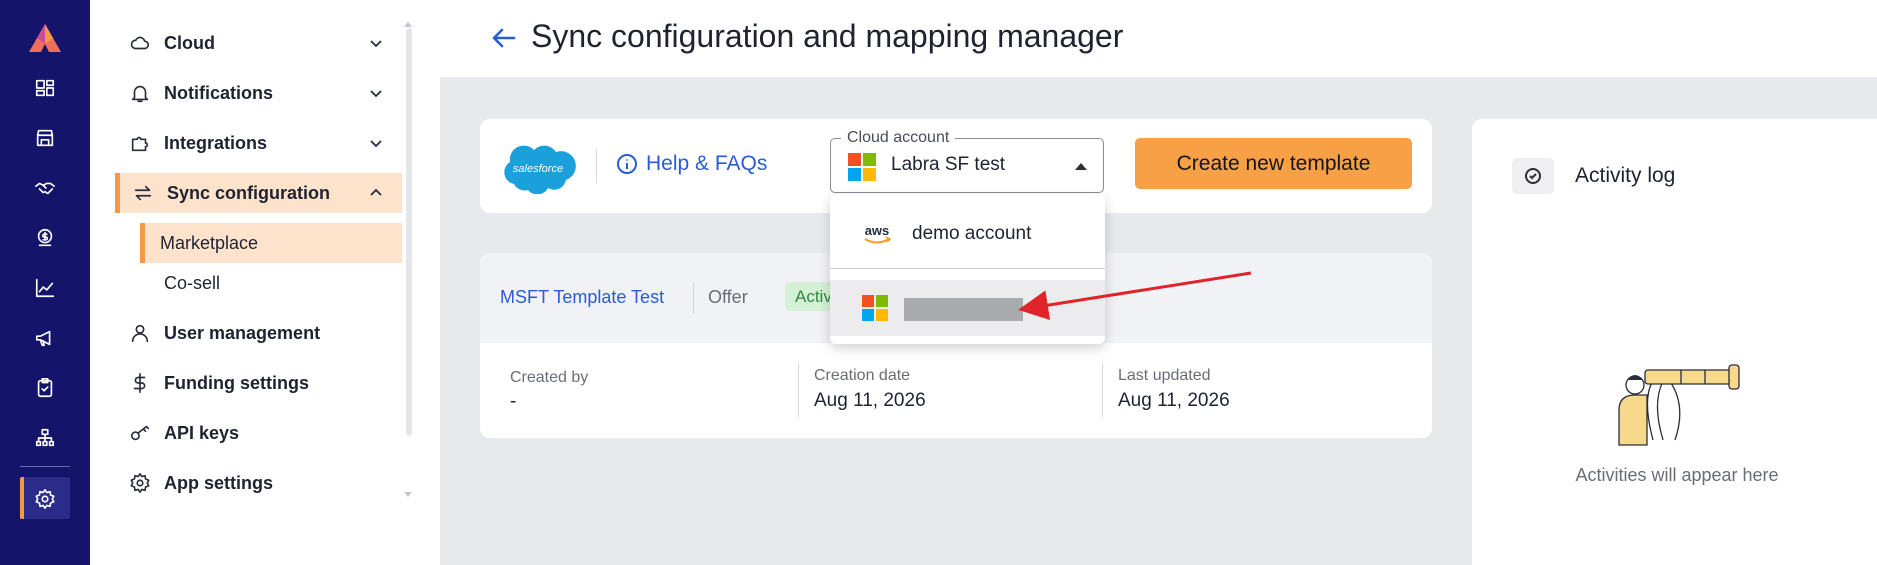  I want to click on storefront-icon, so click(45, 138).